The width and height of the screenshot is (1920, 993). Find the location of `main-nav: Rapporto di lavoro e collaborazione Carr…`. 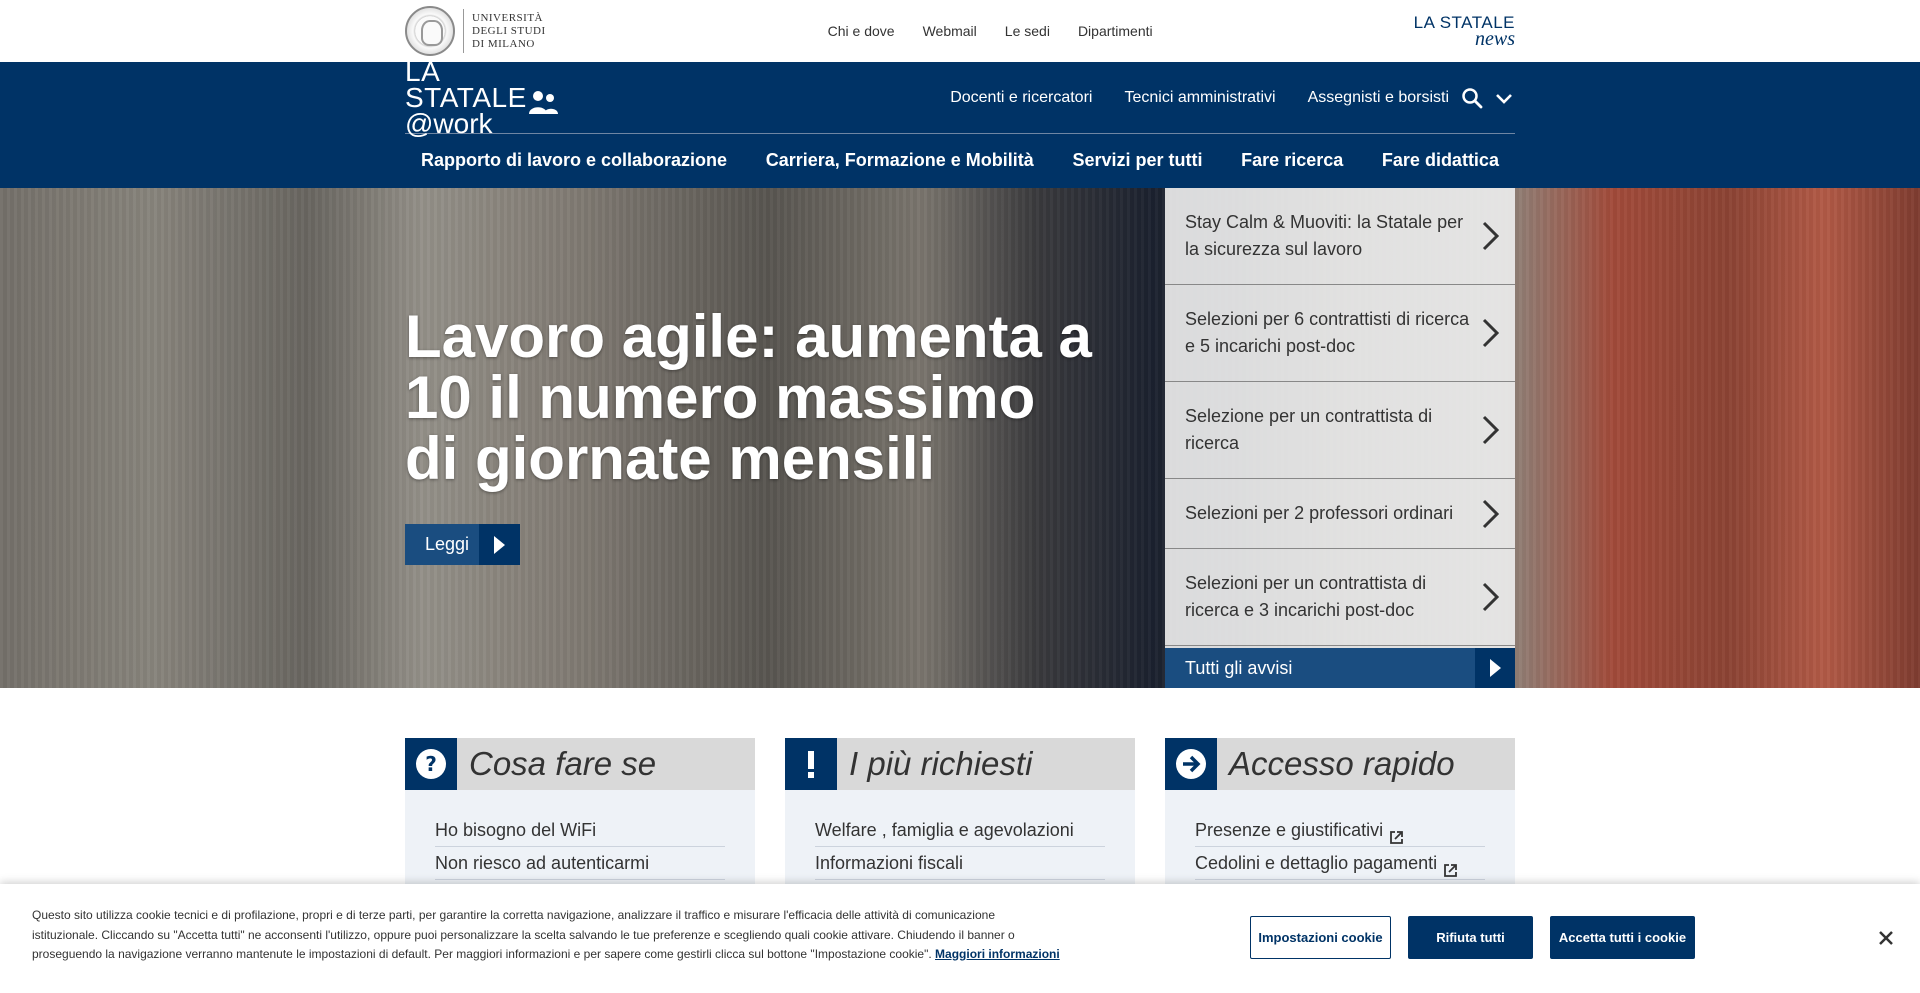

main-nav: Rapporto di lavoro e collaborazione Carr… is located at coordinates (960, 160).